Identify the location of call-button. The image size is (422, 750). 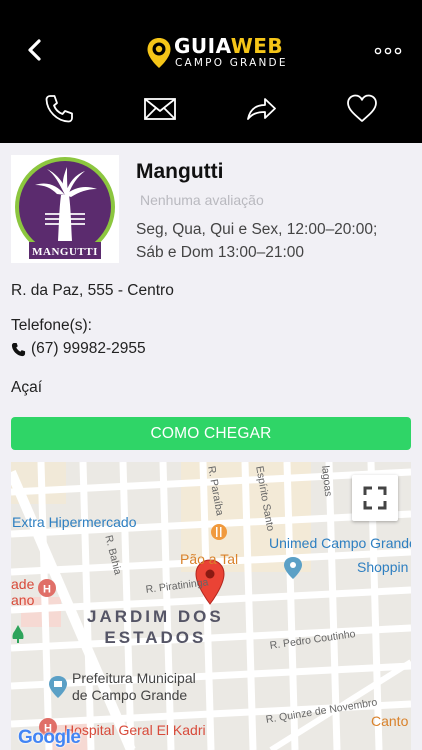
(60, 109).